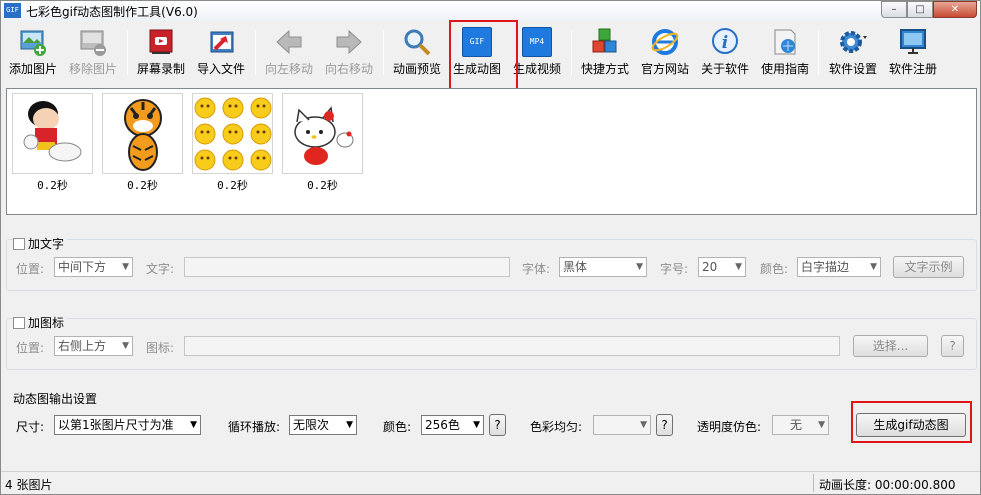 This screenshot has height=495, width=981. Describe the element at coordinates (912, 69) in the screenshot. I see `toolbar-label: 软件注册` at that location.